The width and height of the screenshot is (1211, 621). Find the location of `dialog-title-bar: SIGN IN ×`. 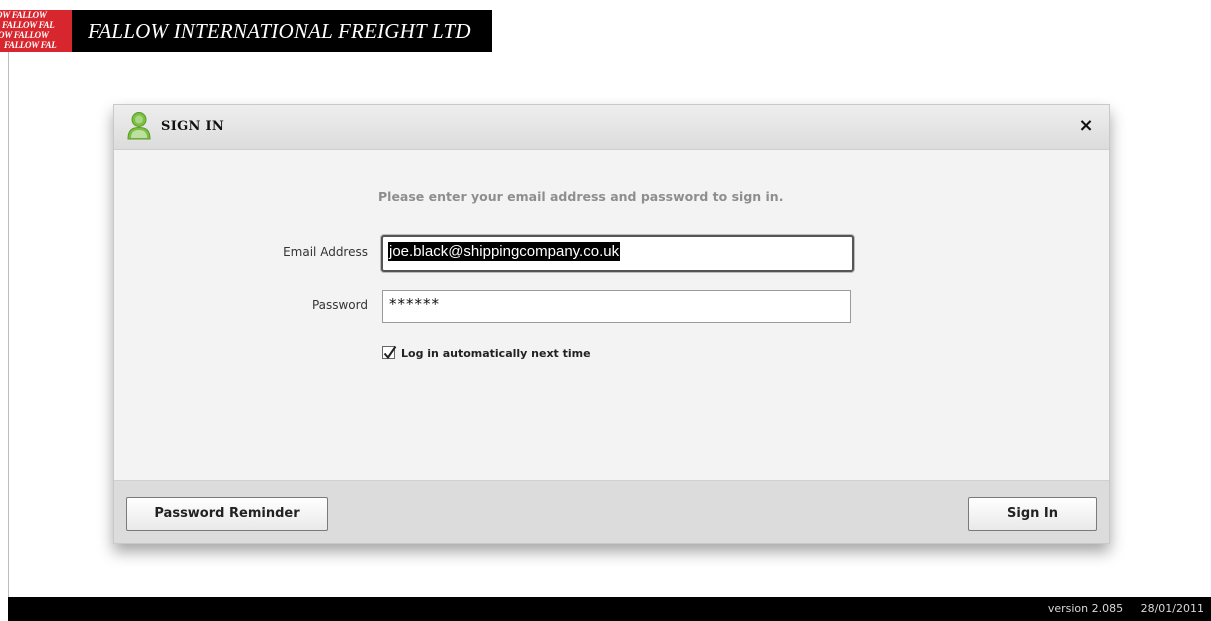

dialog-title-bar: SIGN IN × is located at coordinates (611, 127).